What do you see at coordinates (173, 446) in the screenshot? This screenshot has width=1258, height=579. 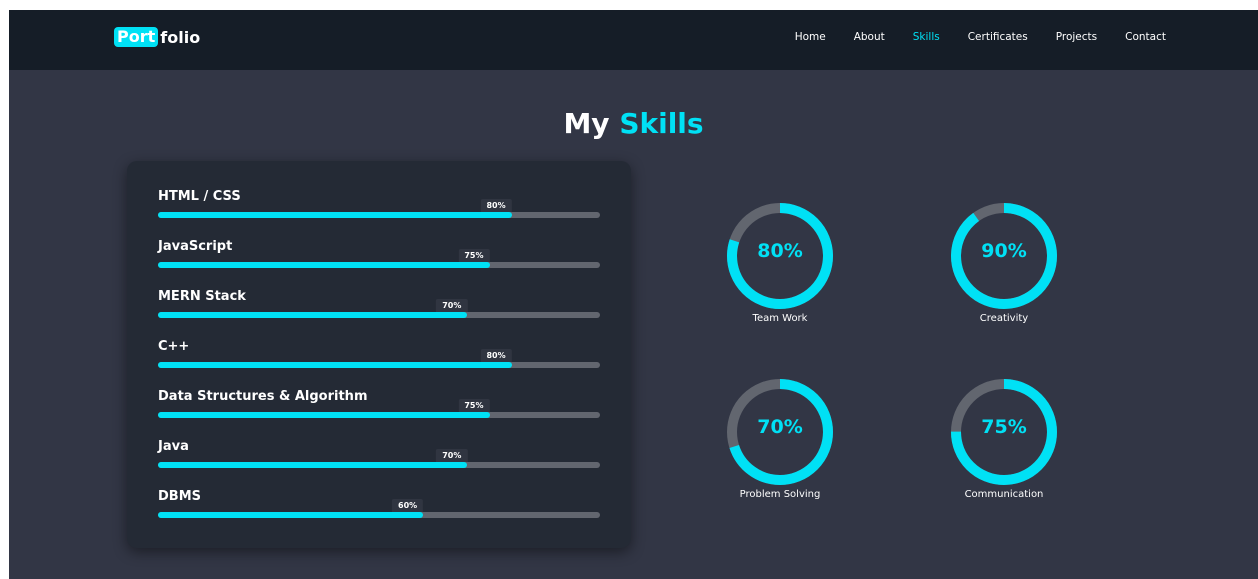 I see `skill-name: Java` at bounding box center [173, 446].